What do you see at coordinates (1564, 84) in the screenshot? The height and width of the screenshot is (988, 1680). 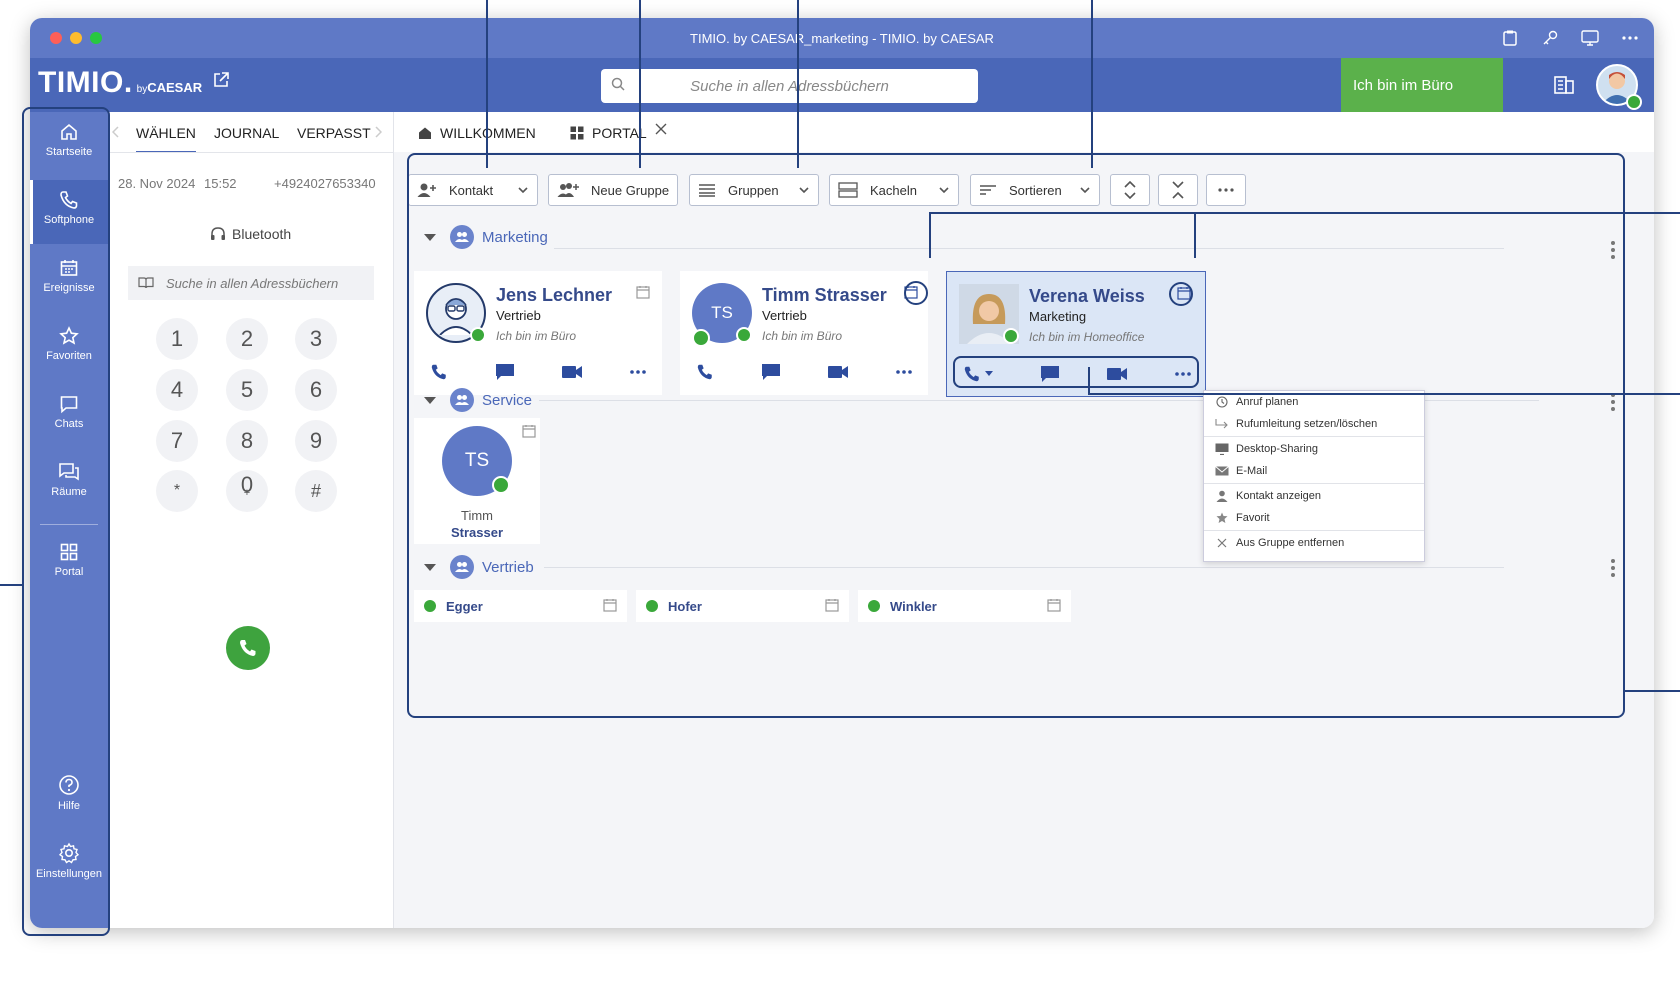 I see `building-icon` at bounding box center [1564, 84].